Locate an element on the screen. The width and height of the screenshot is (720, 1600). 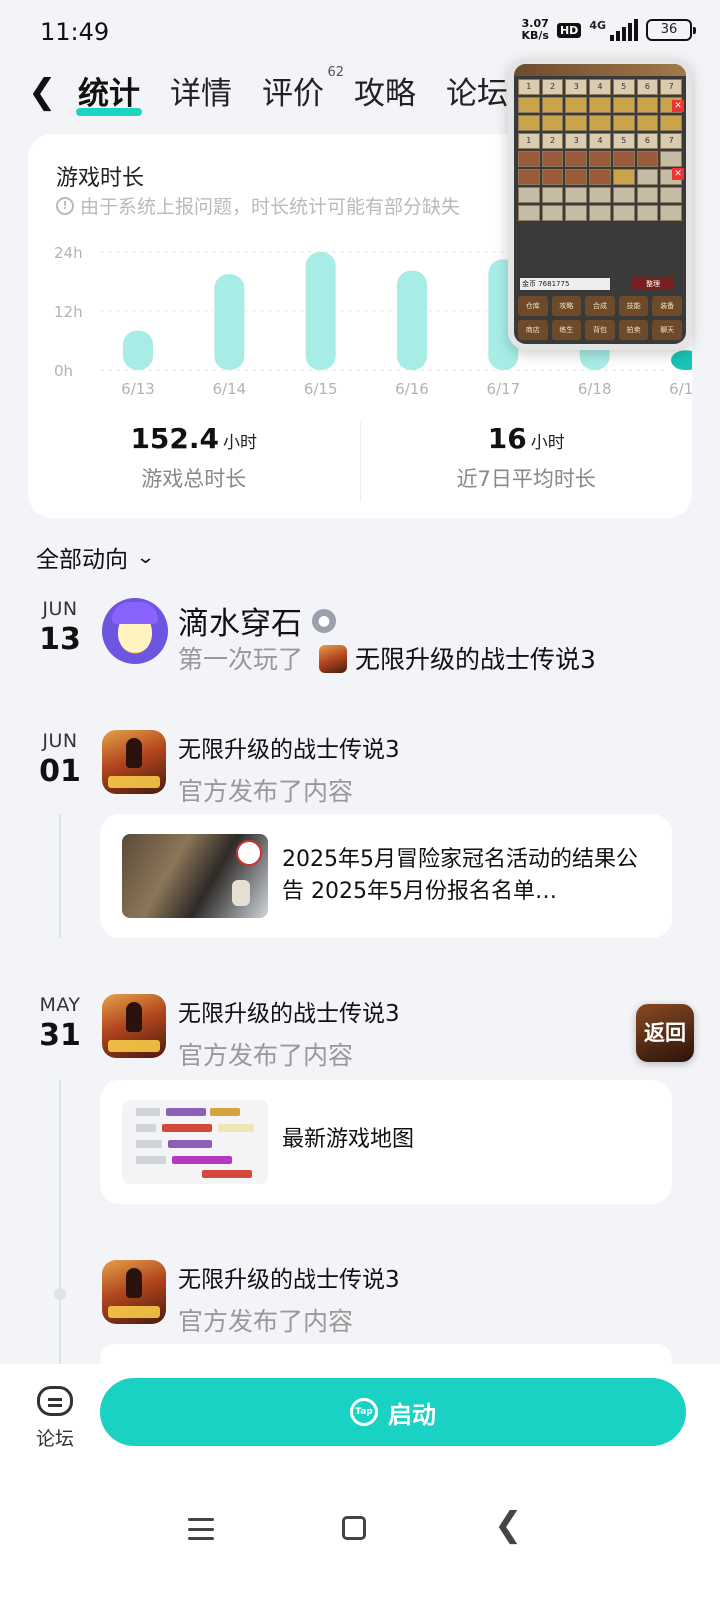
bottom-action-bar: 论坛 Tap 启动 is located at coordinates (360, 1419).